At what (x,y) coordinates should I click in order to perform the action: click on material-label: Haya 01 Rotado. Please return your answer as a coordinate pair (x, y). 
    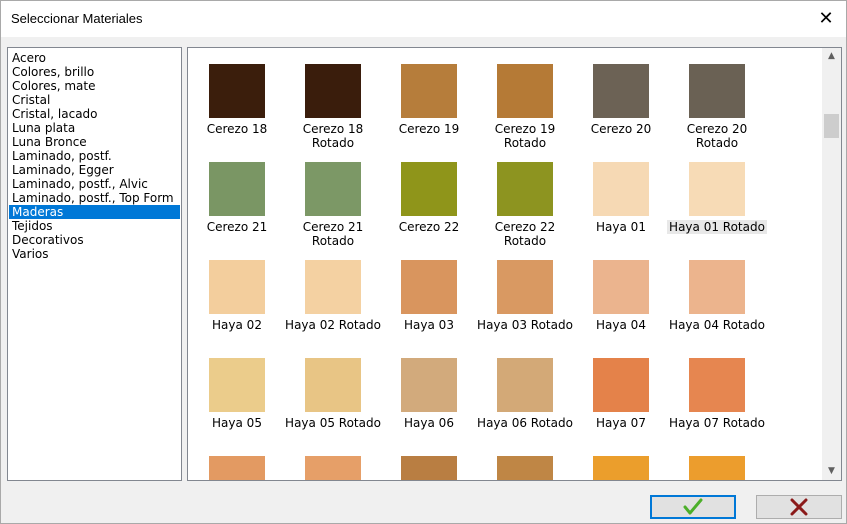
    Looking at the image, I should click on (717, 227).